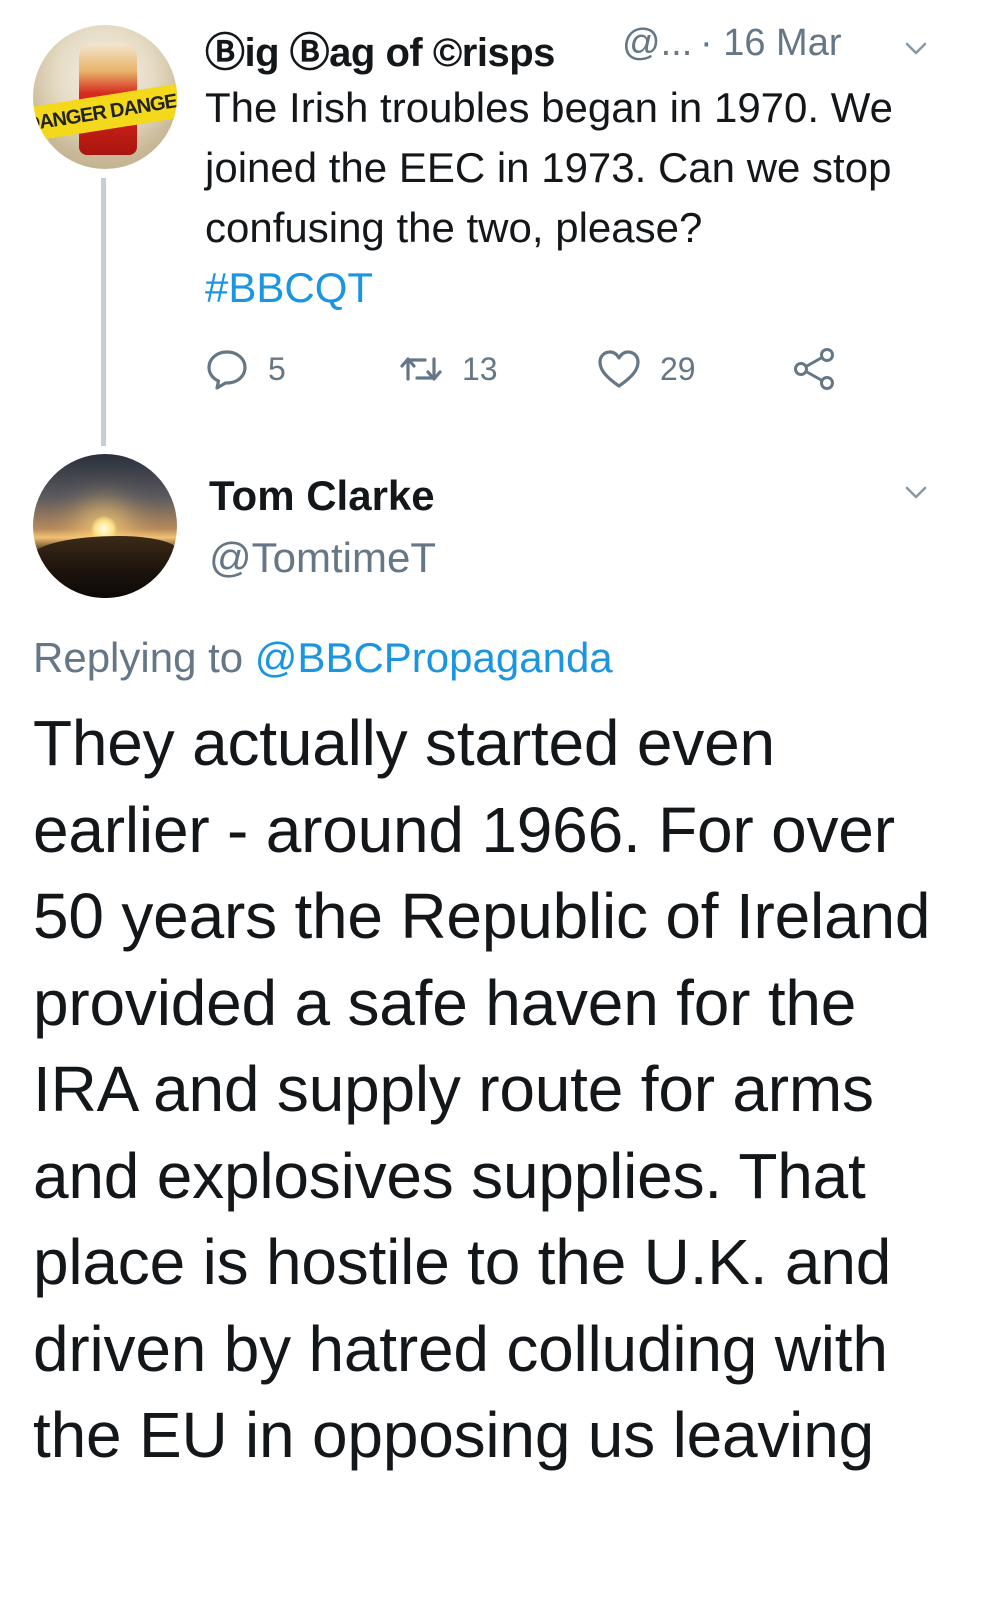 The image size is (982, 1600). What do you see at coordinates (105, 97) in the screenshot?
I see `avatar: DANGER DANGER` at bounding box center [105, 97].